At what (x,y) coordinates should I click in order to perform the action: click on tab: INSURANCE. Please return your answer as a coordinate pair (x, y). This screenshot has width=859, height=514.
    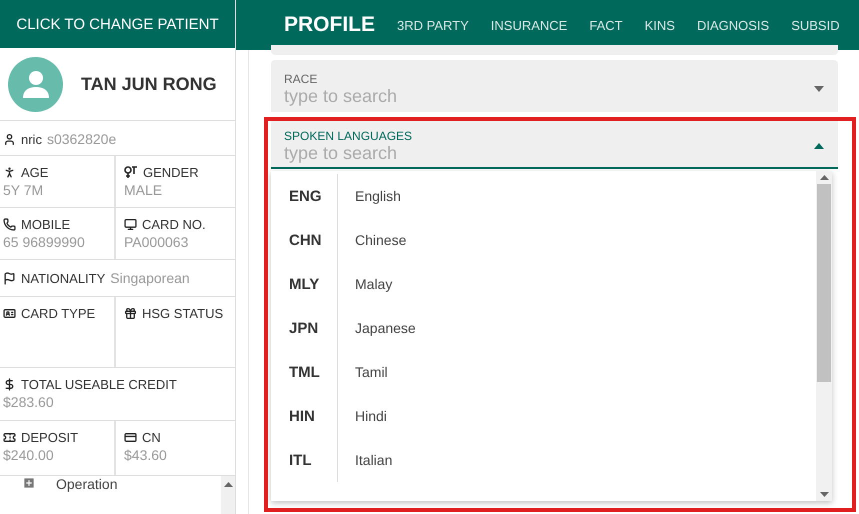
    Looking at the image, I should click on (529, 25).